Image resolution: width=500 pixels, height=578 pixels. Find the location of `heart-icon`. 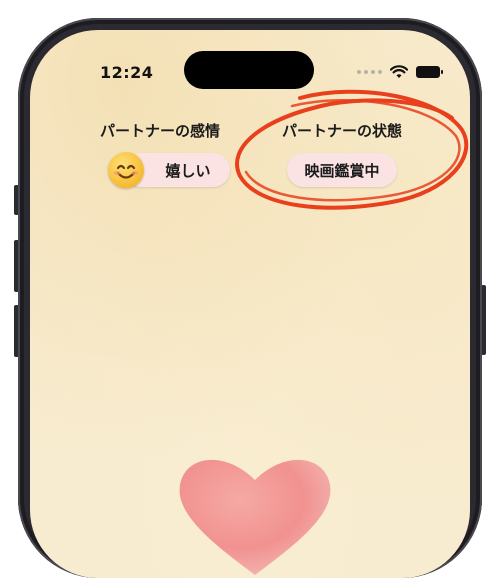

heart-icon is located at coordinates (255, 511).